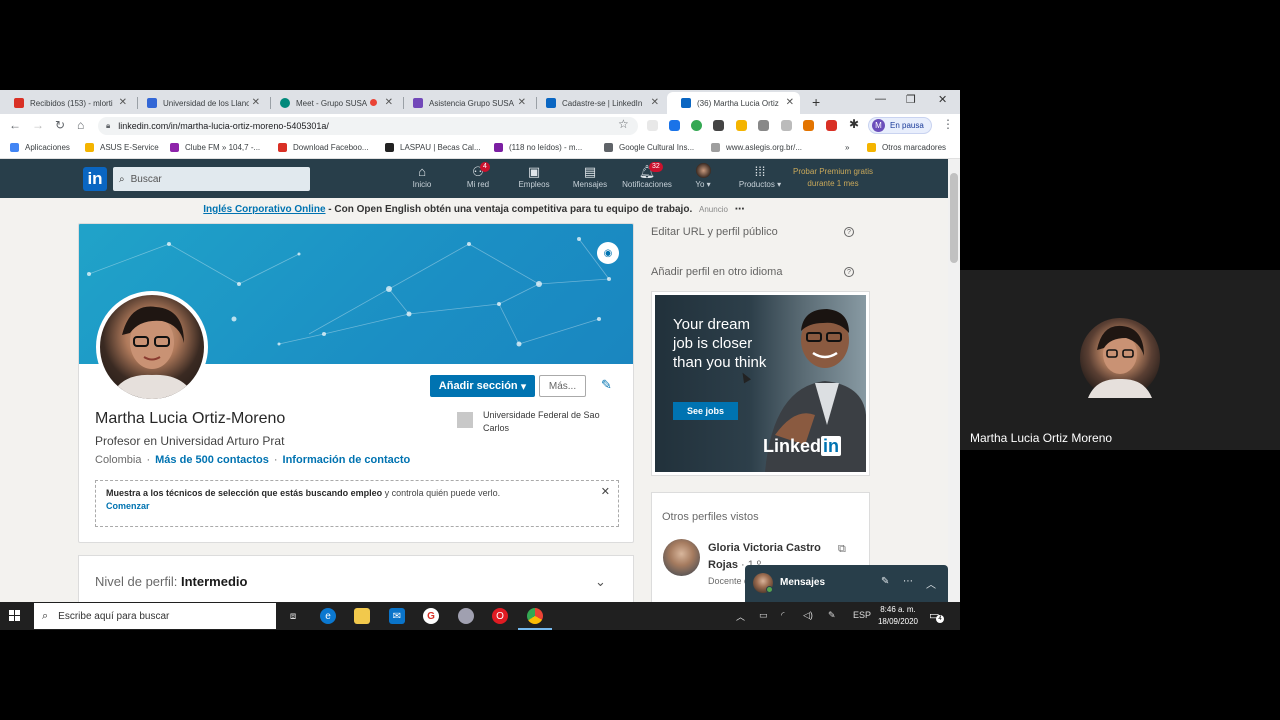 The height and width of the screenshot is (720, 1280). Describe the element at coordinates (357, 506) in the screenshot. I see `get-started-link: Comenzar` at that location.